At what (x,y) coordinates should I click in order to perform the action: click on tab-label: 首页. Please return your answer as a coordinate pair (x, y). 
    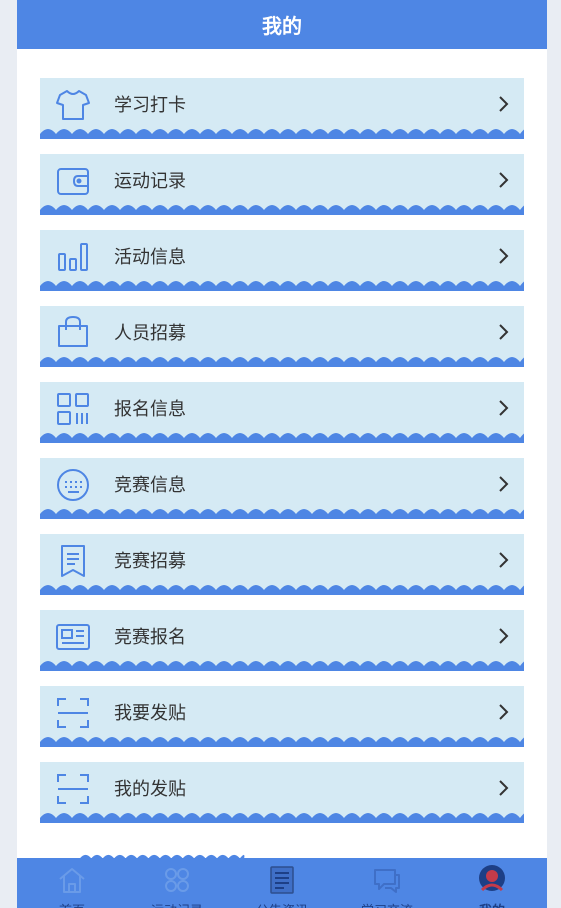
    Looking at the image, I should click on (72, 904).